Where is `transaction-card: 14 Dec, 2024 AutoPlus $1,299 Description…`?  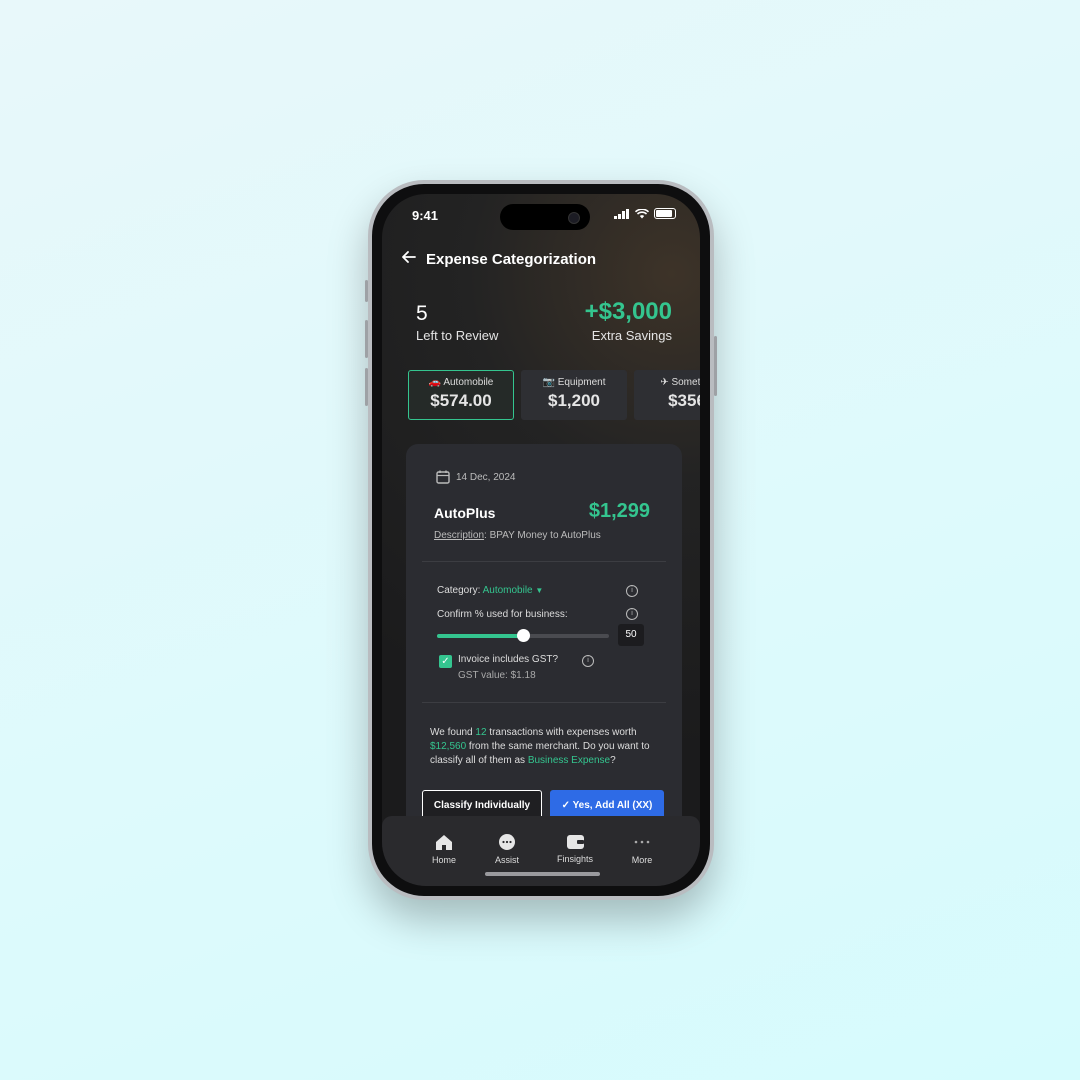
transaction-card: 14 Dec, 2024 AutoPlus $1,299 Description… is located at coordinates (544, 654).